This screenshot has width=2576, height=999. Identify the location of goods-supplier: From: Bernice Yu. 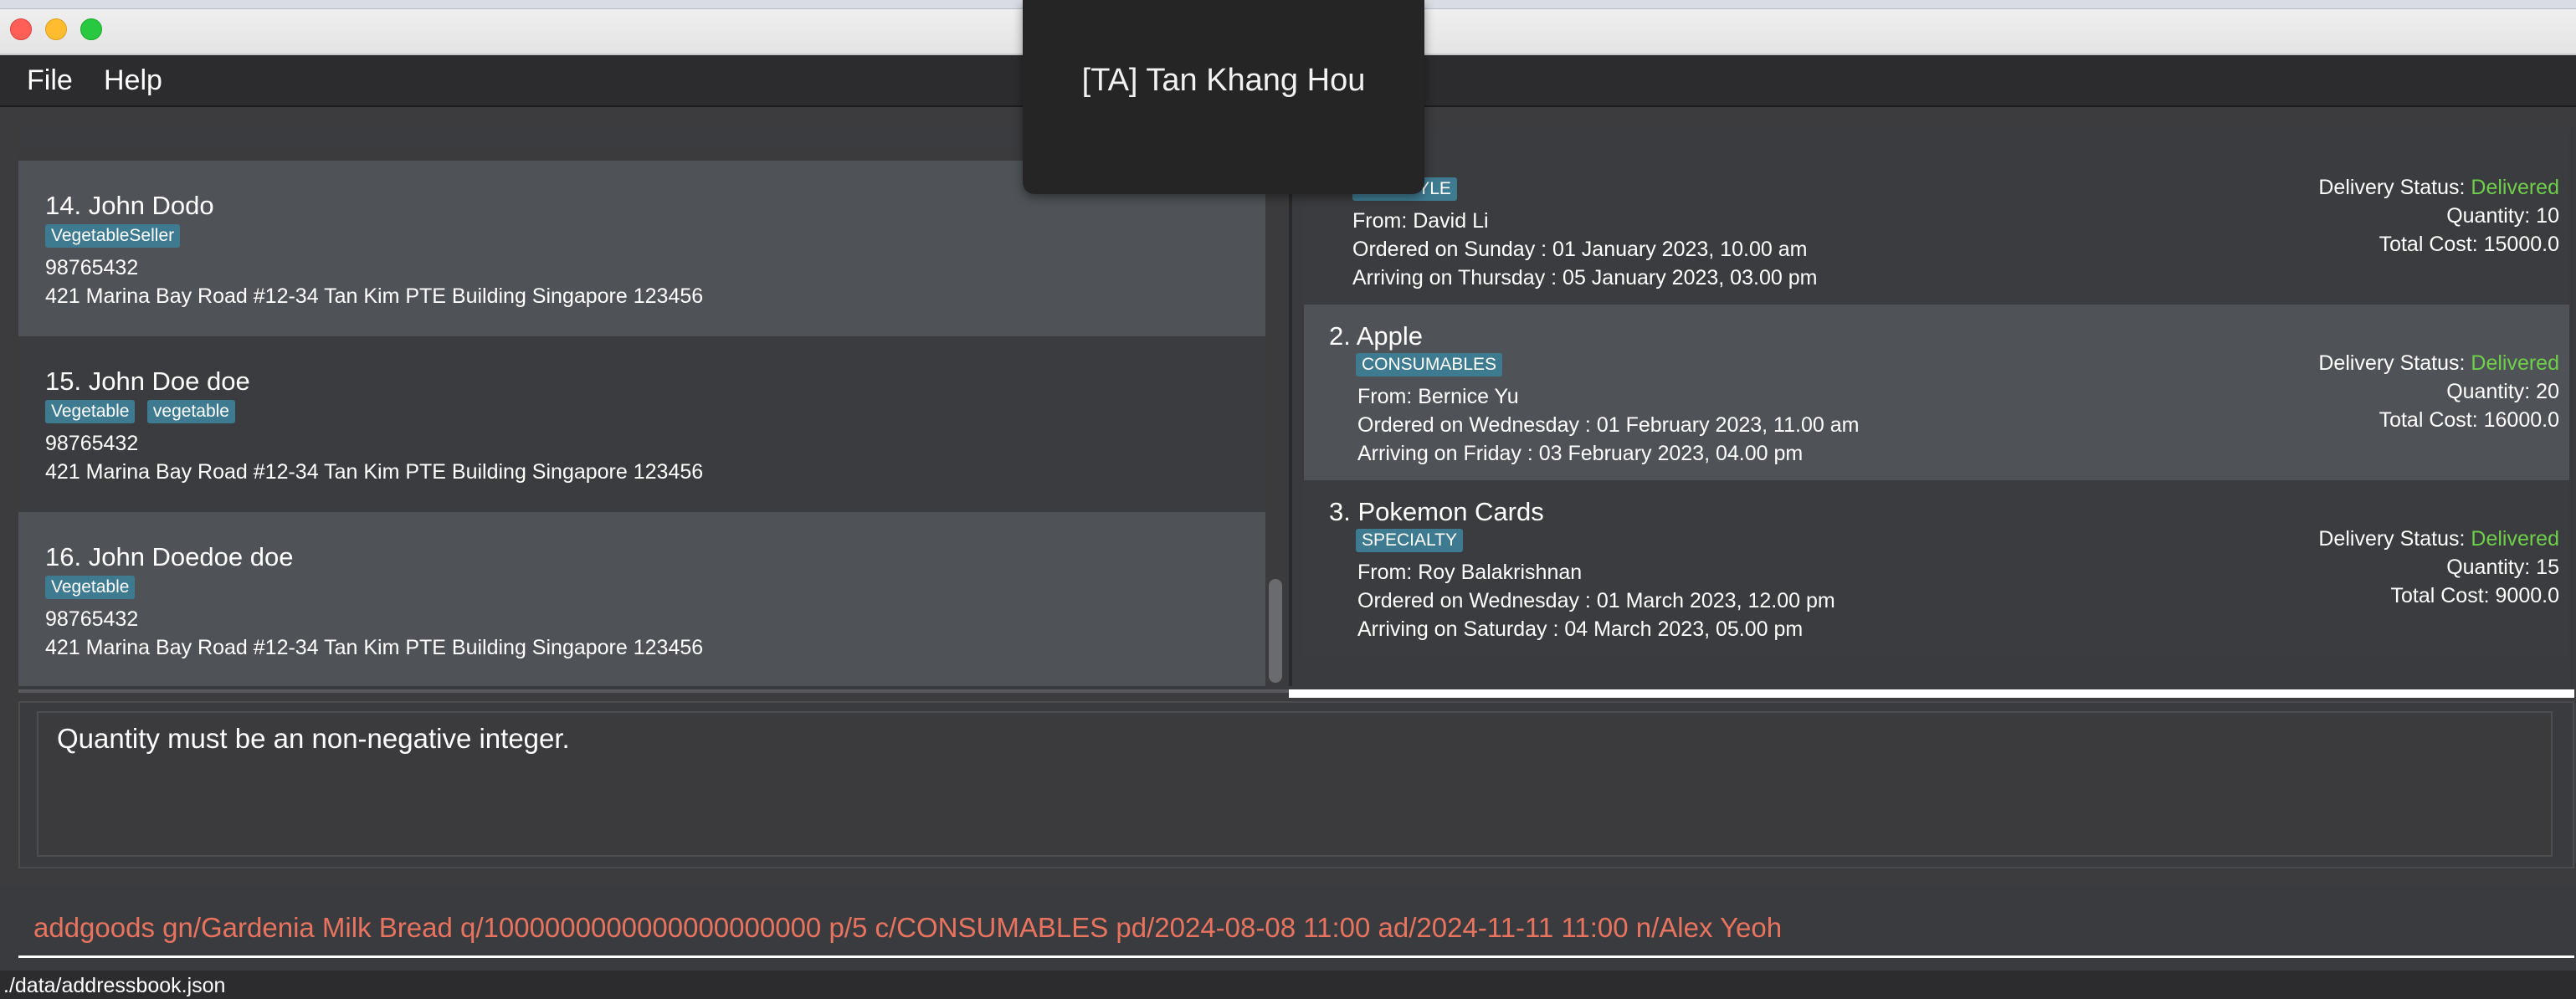
(1438, 396).